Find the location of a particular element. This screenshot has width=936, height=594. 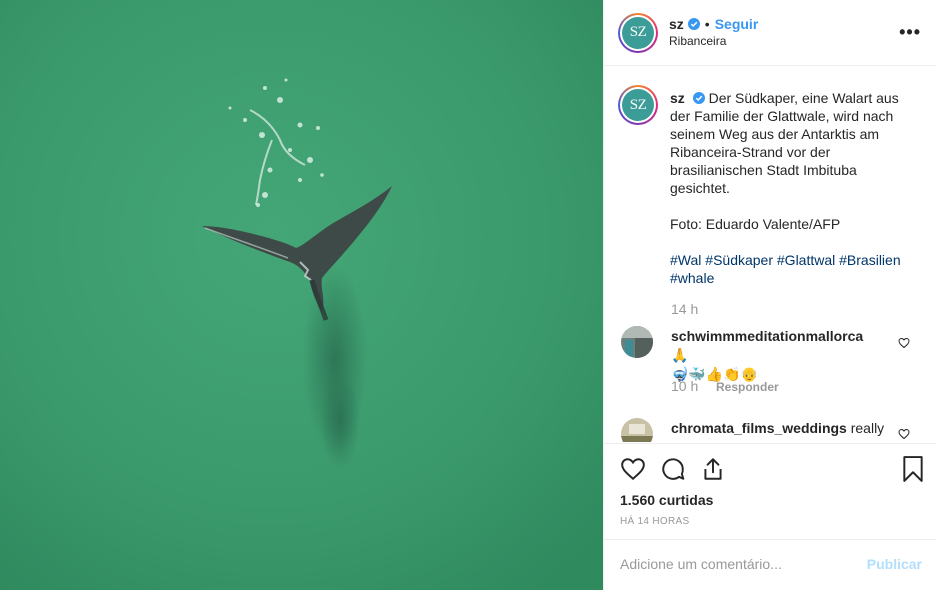

caption-avatar: SZ is located at coordinates (638, 105).